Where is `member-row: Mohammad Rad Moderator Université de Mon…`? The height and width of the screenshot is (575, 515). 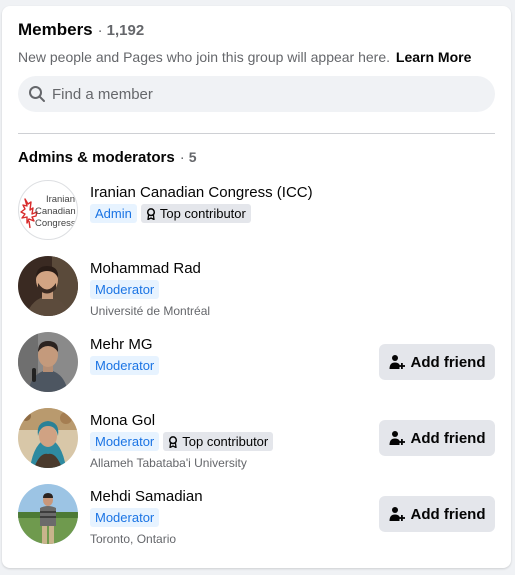 member-row: Mohammad Rad Moderator Université de Mon… is located at coordinates (256, 287).